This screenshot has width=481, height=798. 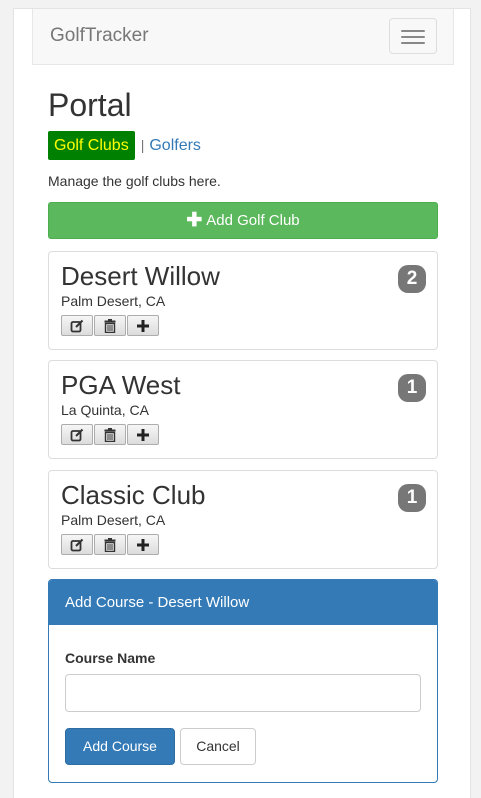 What do you see at coordinates (243, 519) in the screenshot?
I see `club-card: Classic Club Palm Desert, CA 1` at bounding box center [243, 519].